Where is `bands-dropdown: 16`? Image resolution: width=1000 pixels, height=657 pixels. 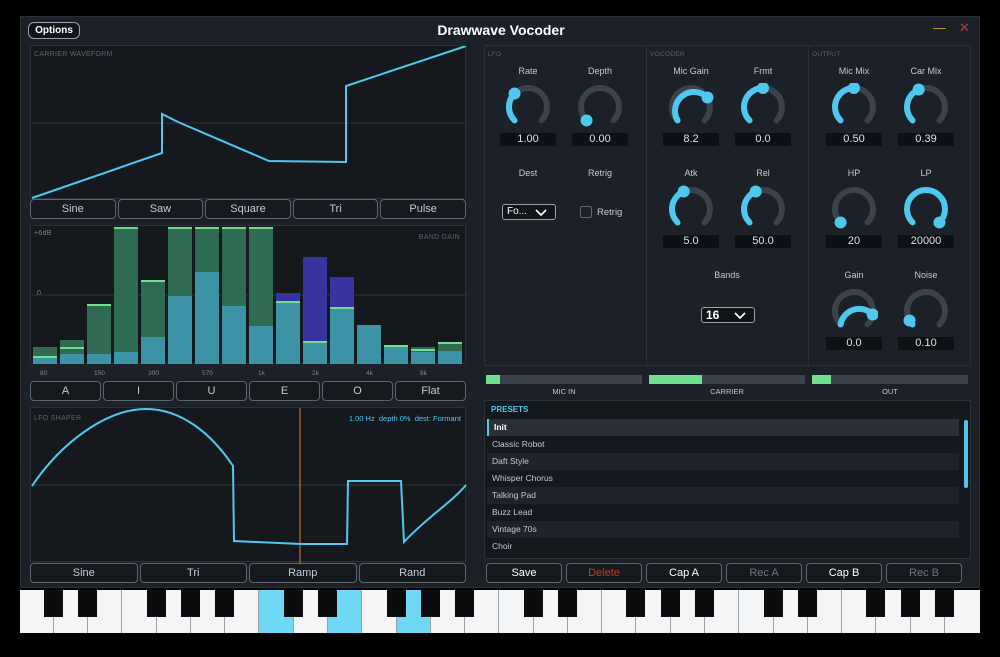 bands-dropdown: 16 is located at coordinates (728, 315).